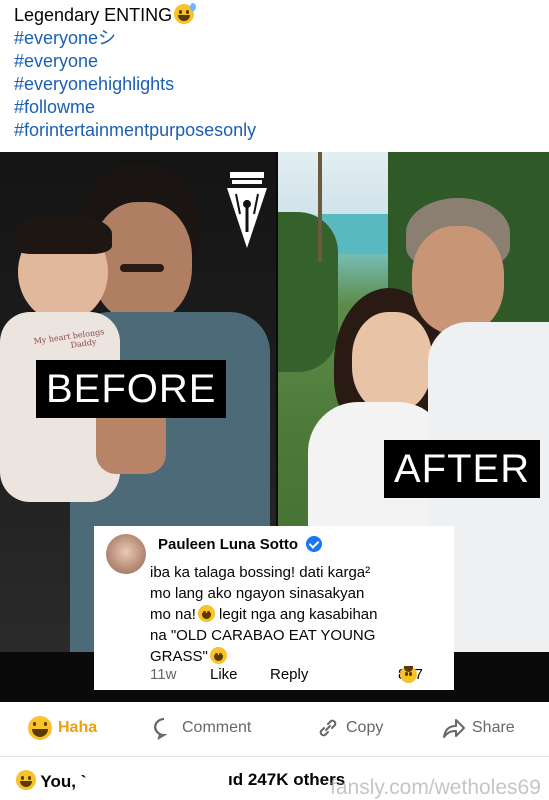 This screenshot has height=800, width=549. Describe the element at coordinates (179, 781) in the screenshot. I see `reaction-summary: You, ` ıd 247K others` at that location.